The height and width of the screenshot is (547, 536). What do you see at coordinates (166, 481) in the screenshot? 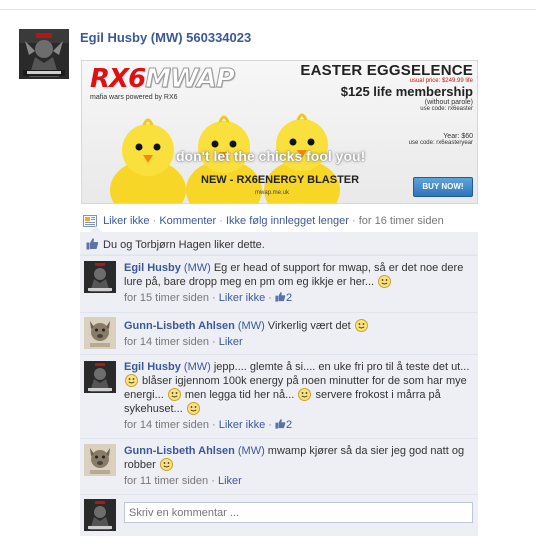
I see `comment-timestamp: for 11 timer siden` at bounding box center [166, 481].